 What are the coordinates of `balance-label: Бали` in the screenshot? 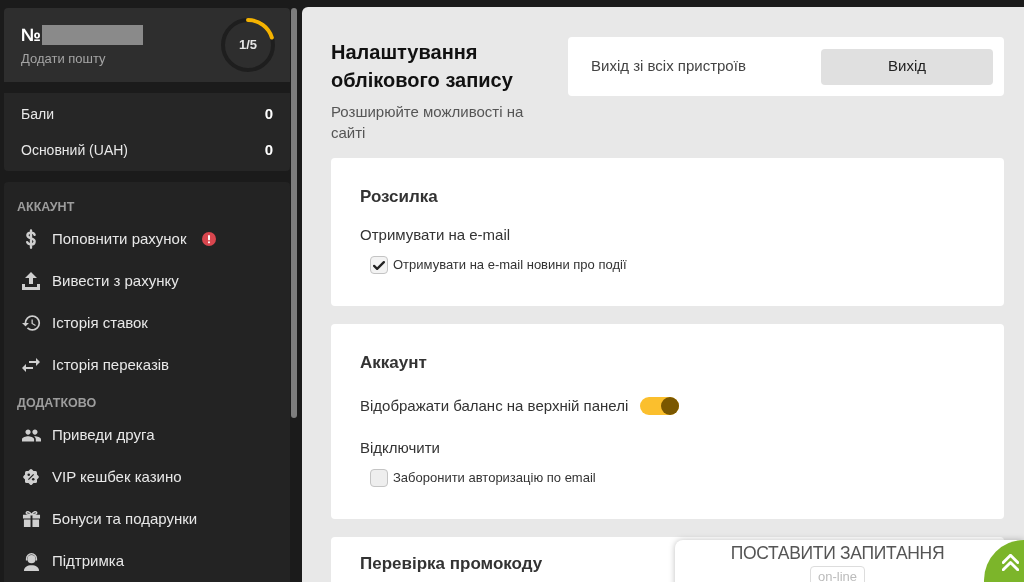 It's located at (37, 114).